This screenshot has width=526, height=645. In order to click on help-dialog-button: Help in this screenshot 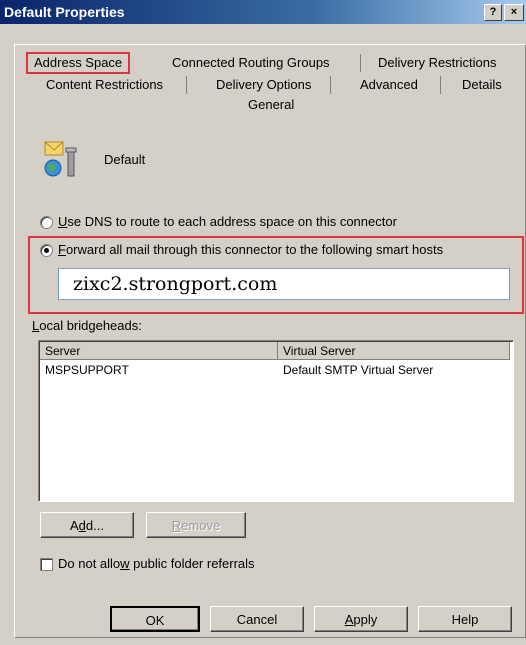, I will do `click(465, 619)`.